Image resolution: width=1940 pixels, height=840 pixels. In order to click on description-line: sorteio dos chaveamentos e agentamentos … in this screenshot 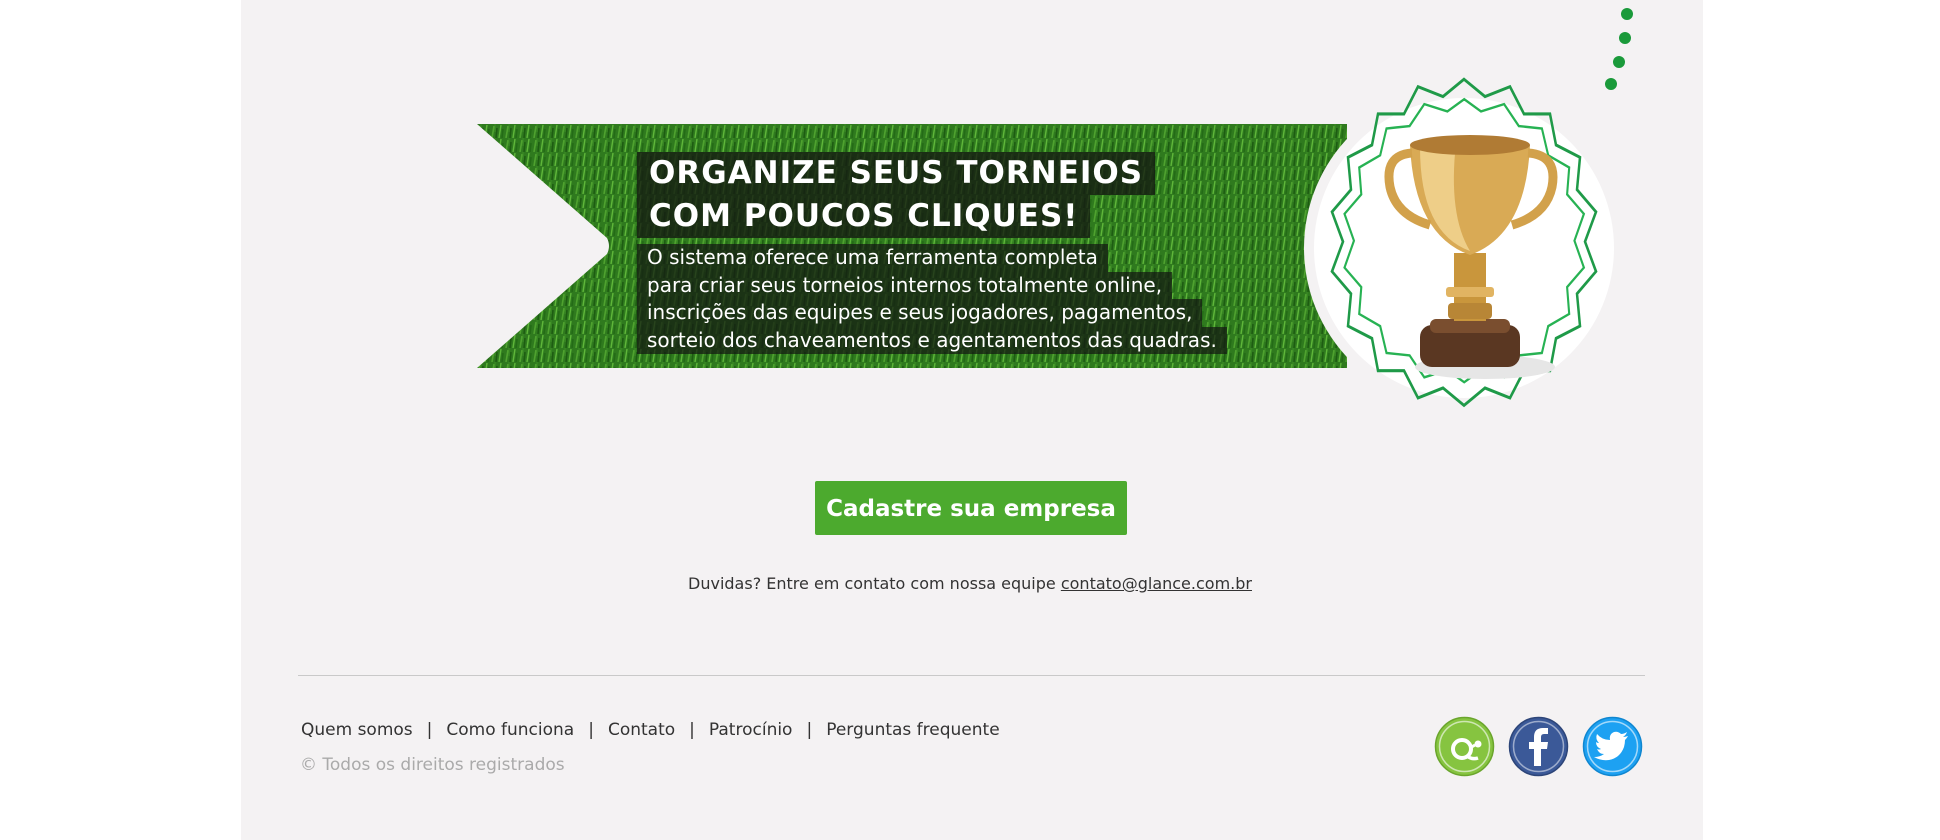, I will do `click(932, 340)`.